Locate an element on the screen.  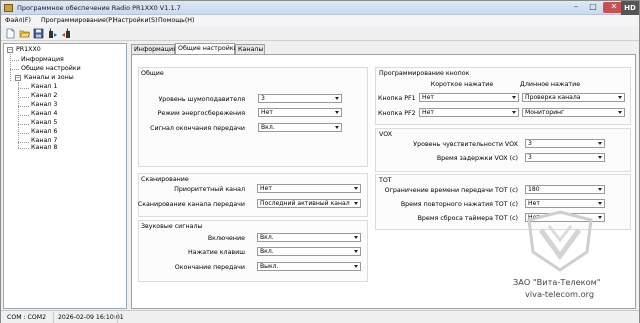
general-group is located at coordinates (253, 117).